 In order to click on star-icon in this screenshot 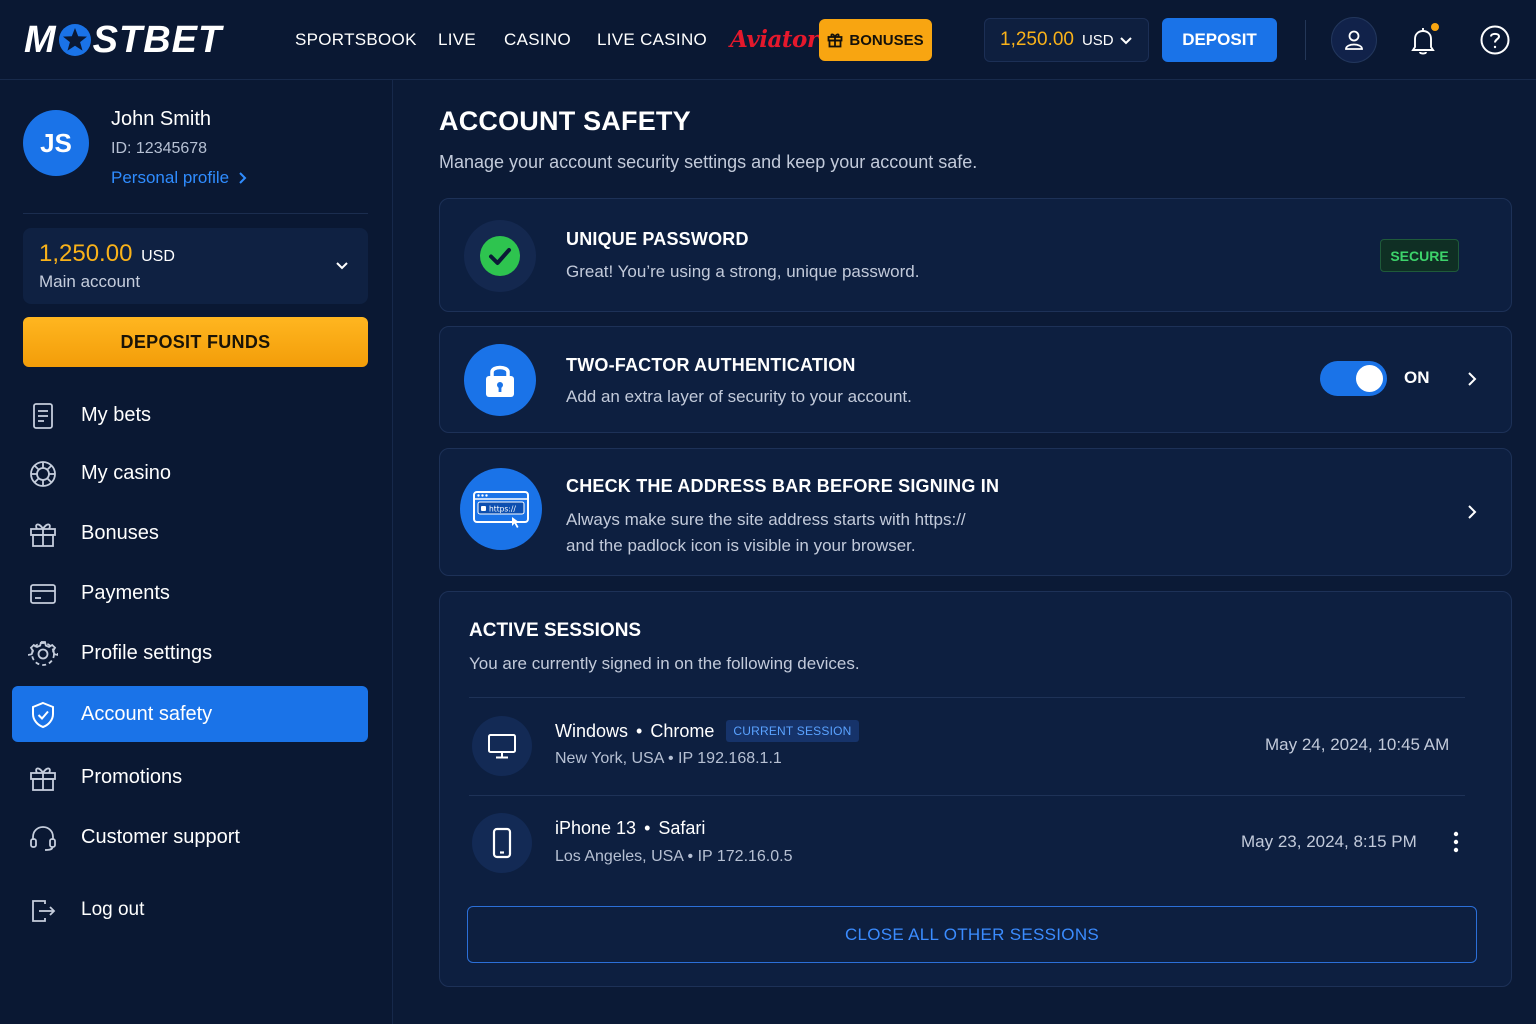, I will do `click(74, 40)`.